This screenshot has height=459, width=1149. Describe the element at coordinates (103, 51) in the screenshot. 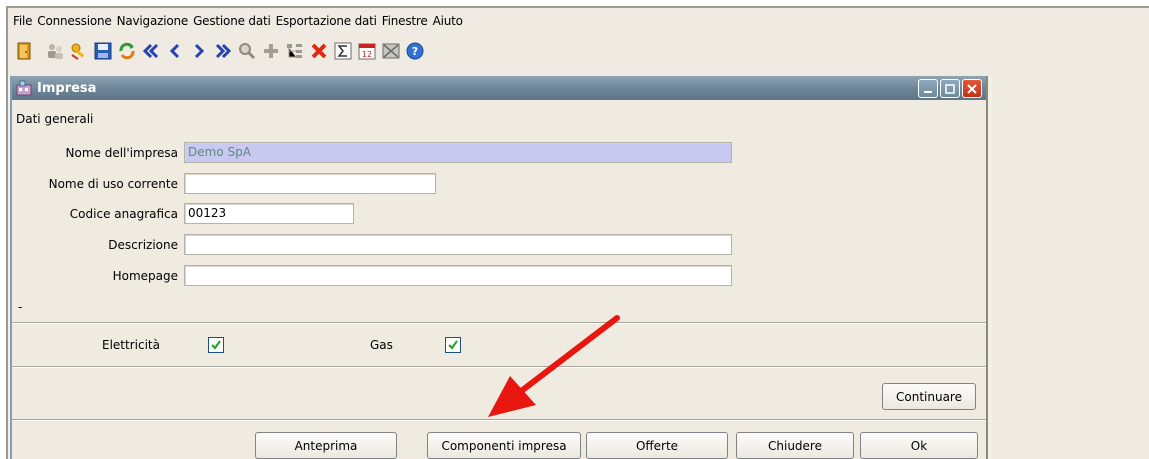

I see `save-icon` at that location.